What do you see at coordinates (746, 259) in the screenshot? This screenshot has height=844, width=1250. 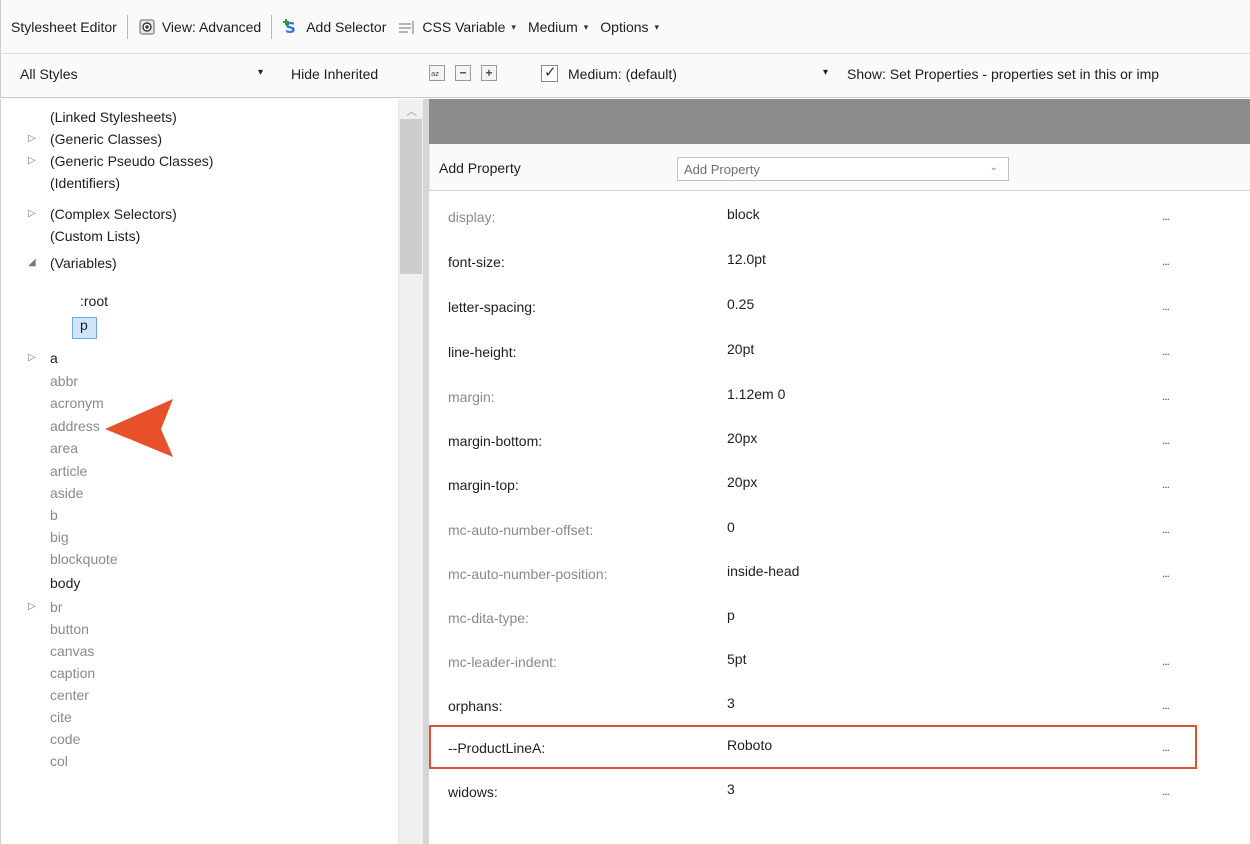 I see `property-value: 12.0pt` at bounding box center [746, 259].